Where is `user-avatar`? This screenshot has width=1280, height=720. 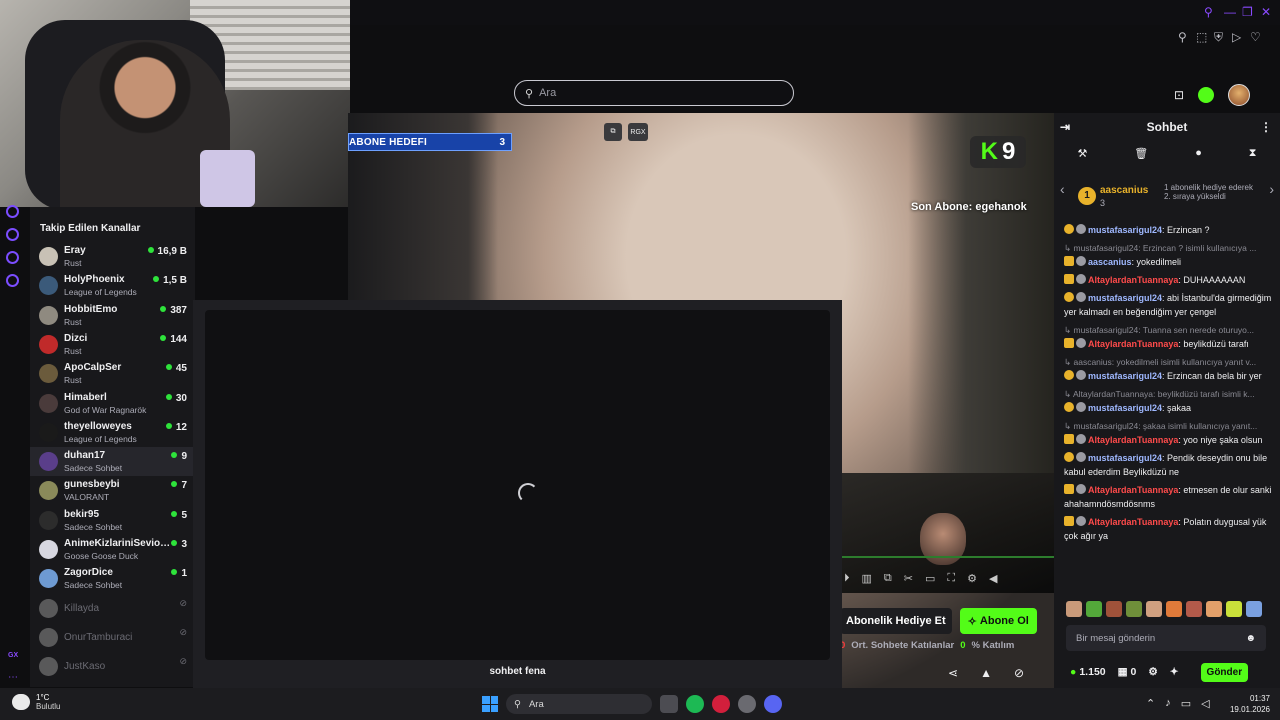 user-avatar is located at coordinates (1239, 95).